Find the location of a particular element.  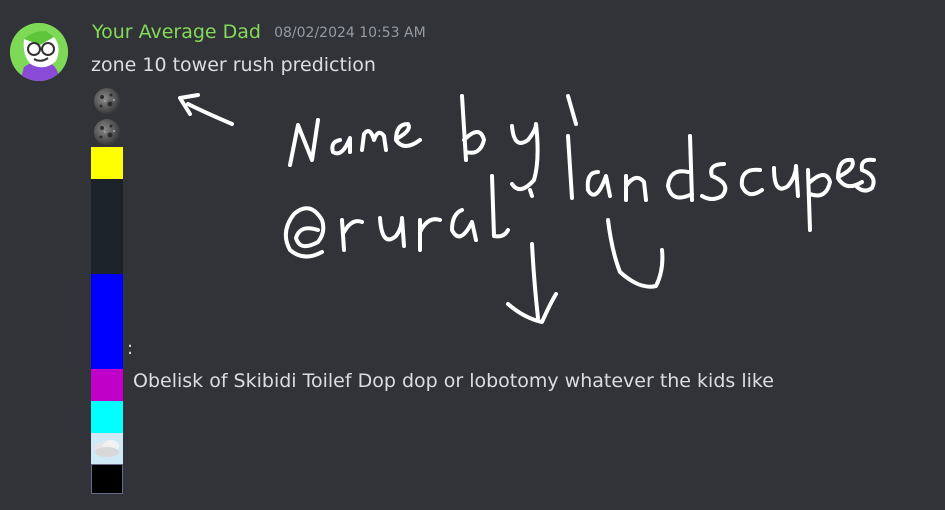

magenta-square is located at coordinates (107, 385).